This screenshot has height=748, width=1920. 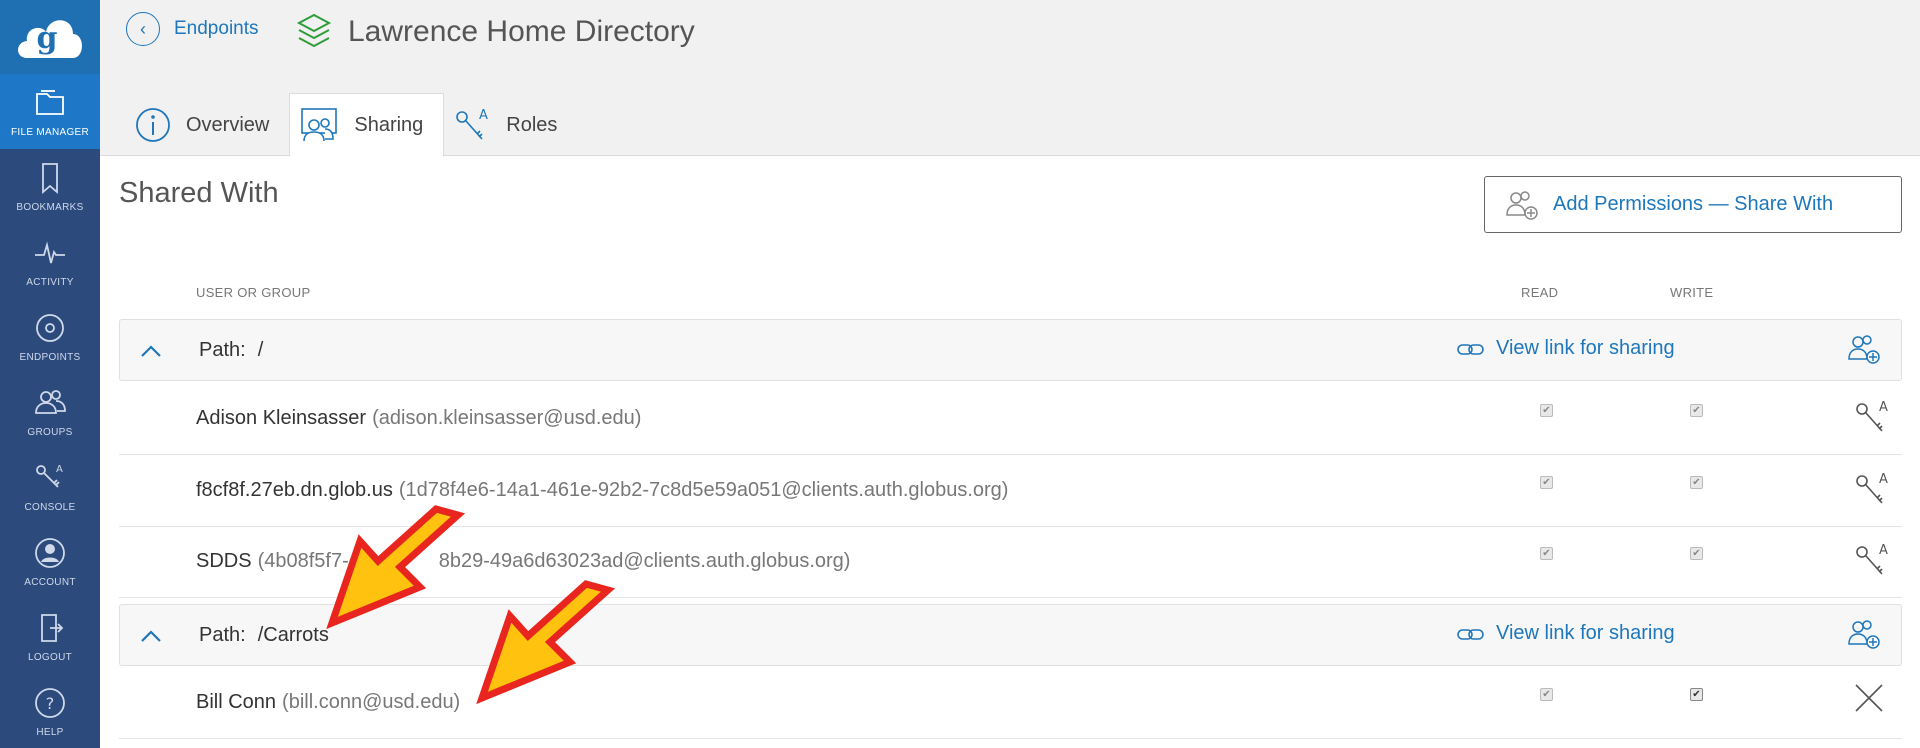 I want to click on user-name: Bill Conn, so click(x=236, y=702).